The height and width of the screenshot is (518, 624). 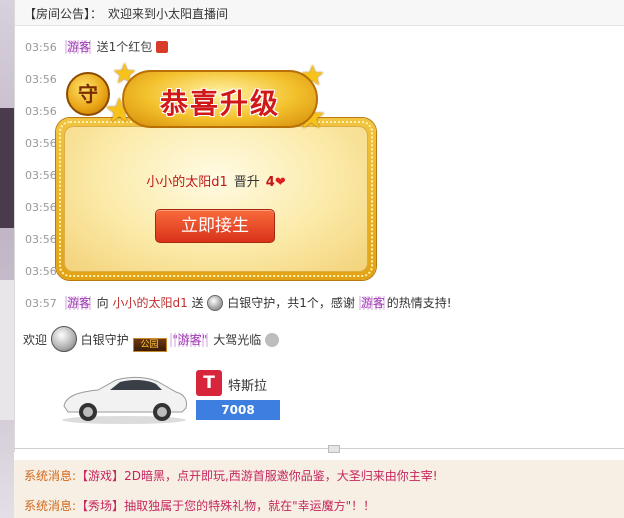 I want to click on system-category: 【秀场】, so click(x=100, y=506).